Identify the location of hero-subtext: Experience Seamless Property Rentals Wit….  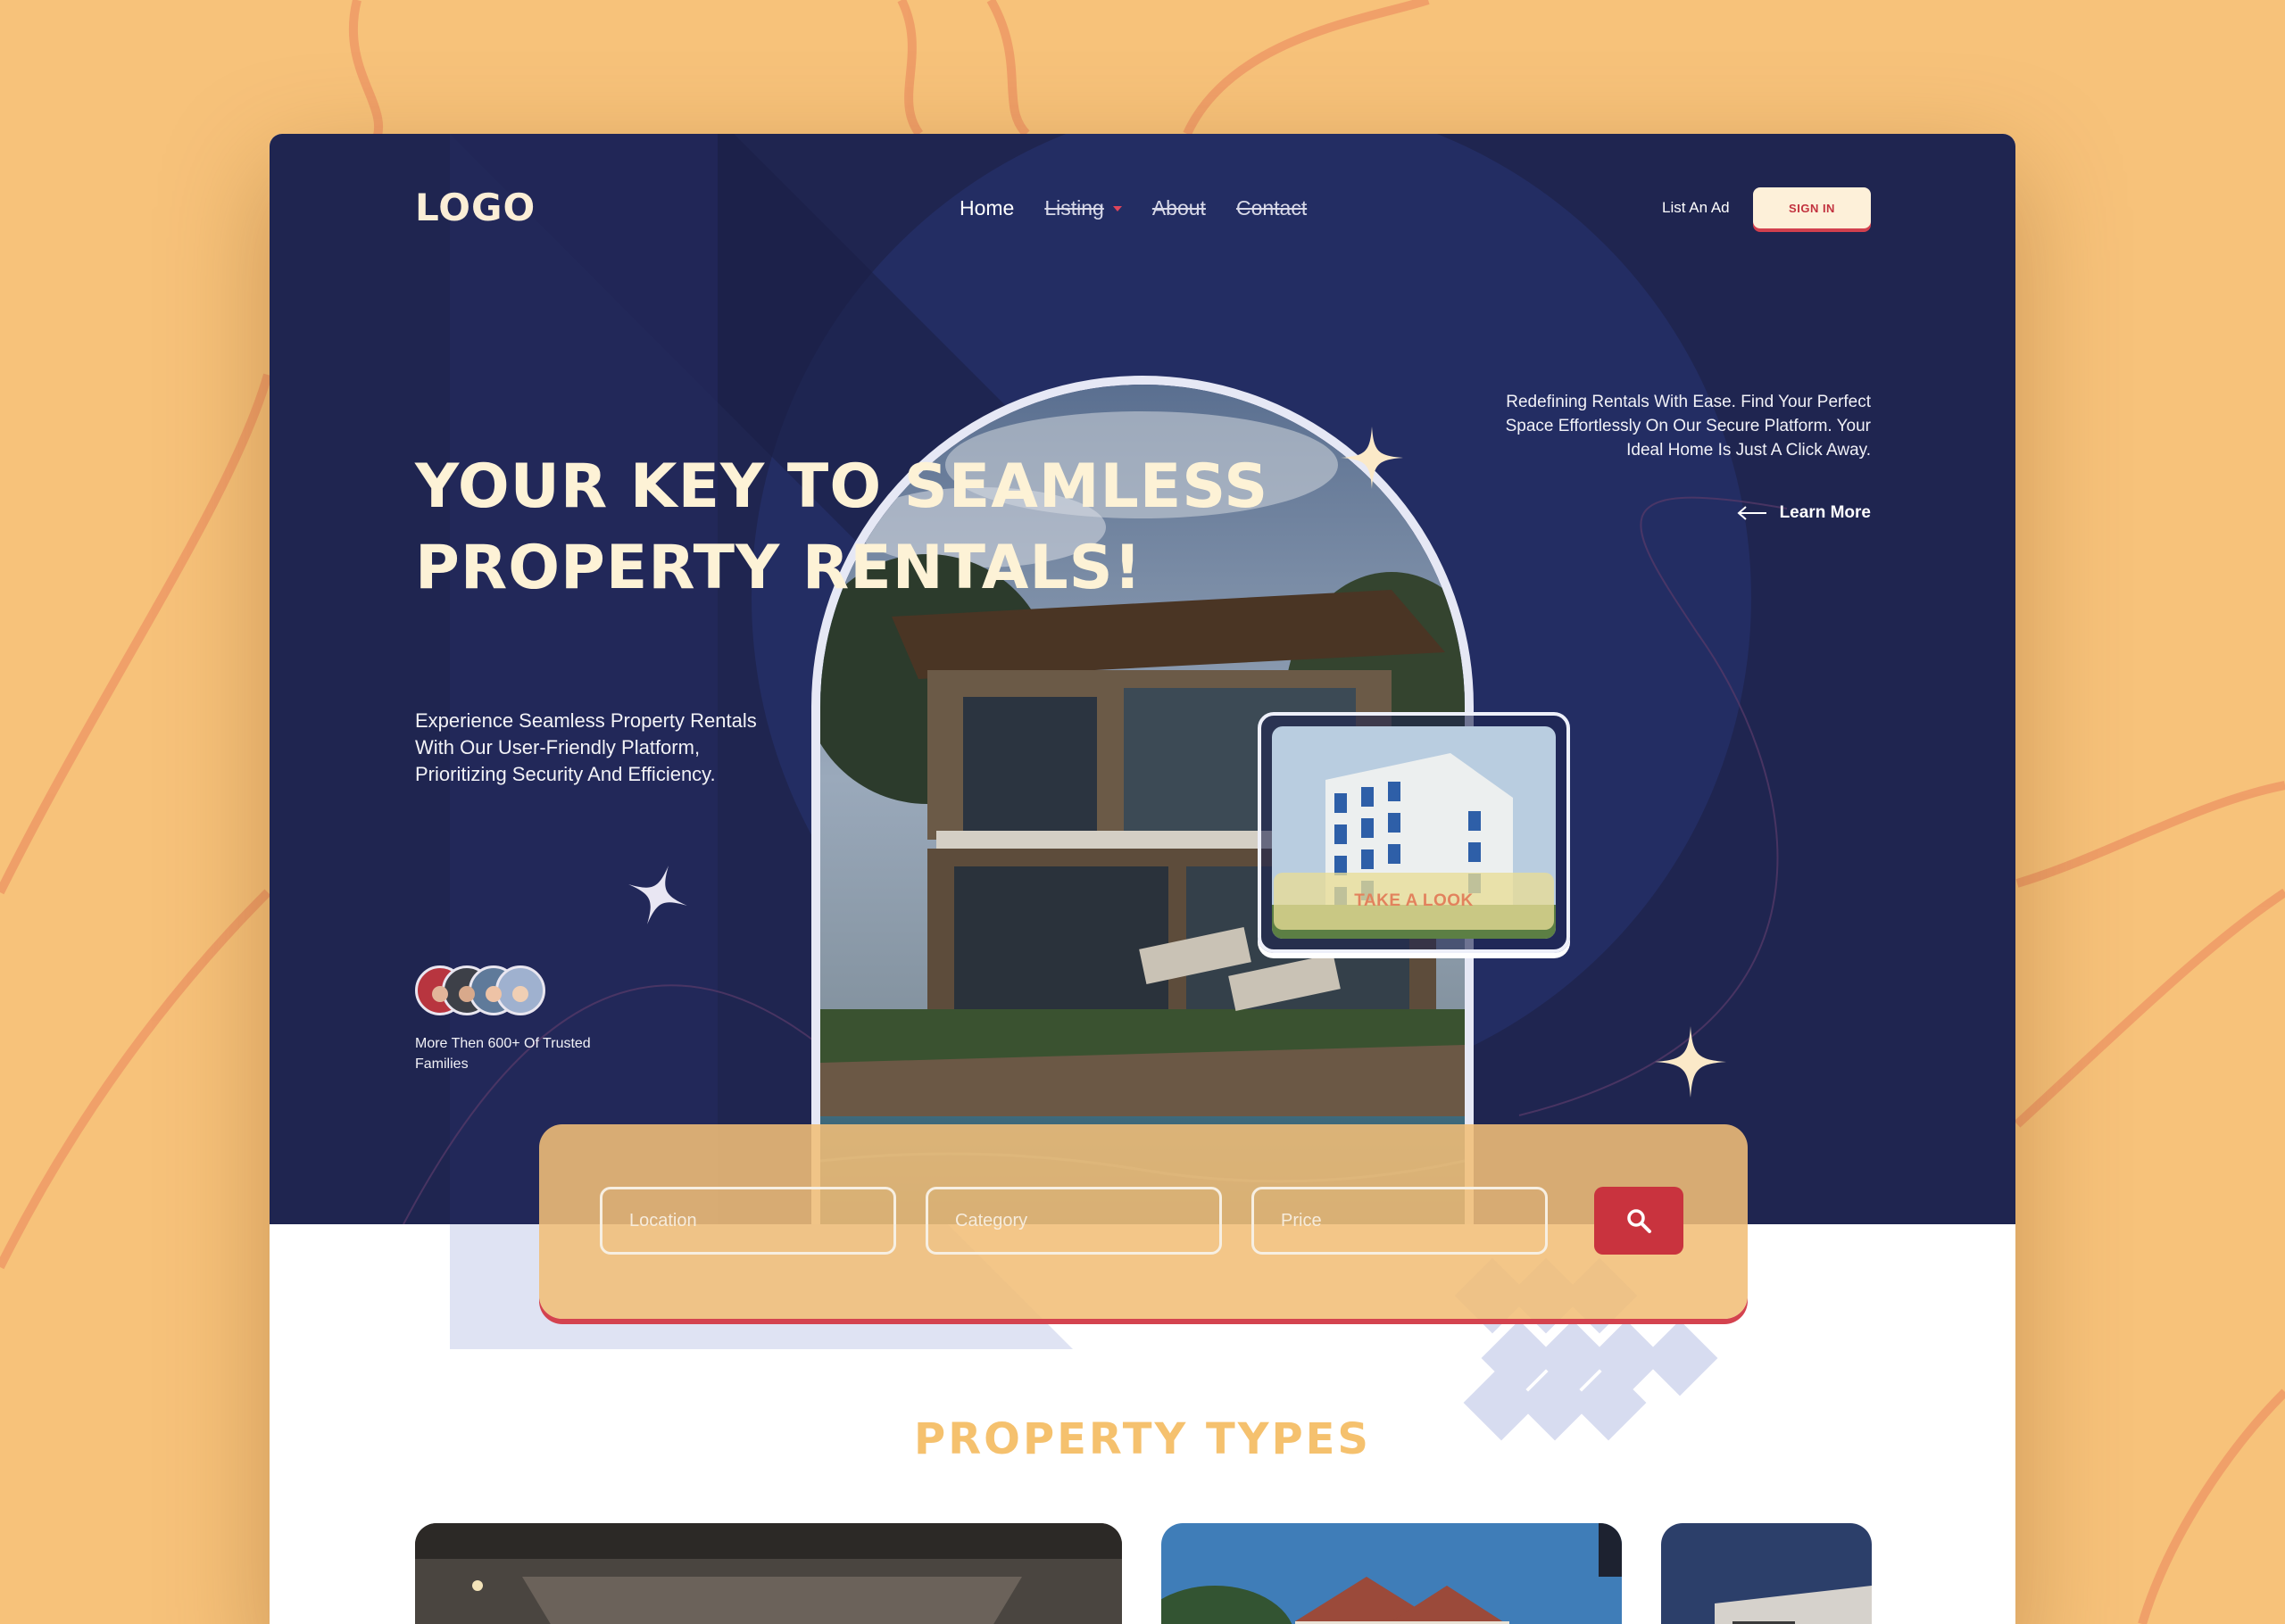
(586, 747).